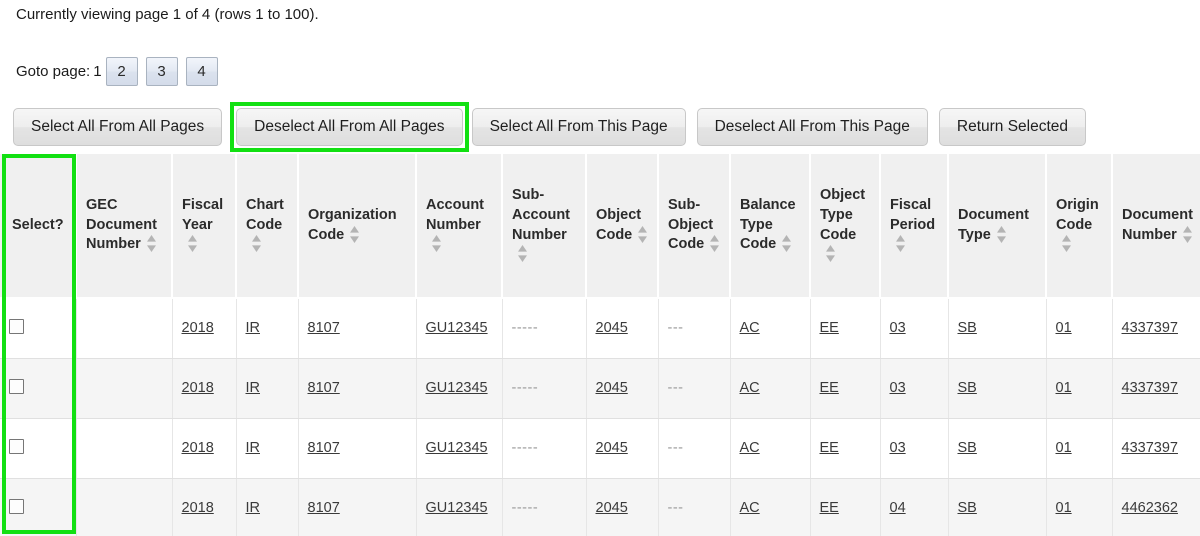 Image resolution: width=1200 pixels, height=536 pixels. Describe the element at coordinates (1156, 226) in the screenshot. I see `column-header-document-number: Document Number` at that location.